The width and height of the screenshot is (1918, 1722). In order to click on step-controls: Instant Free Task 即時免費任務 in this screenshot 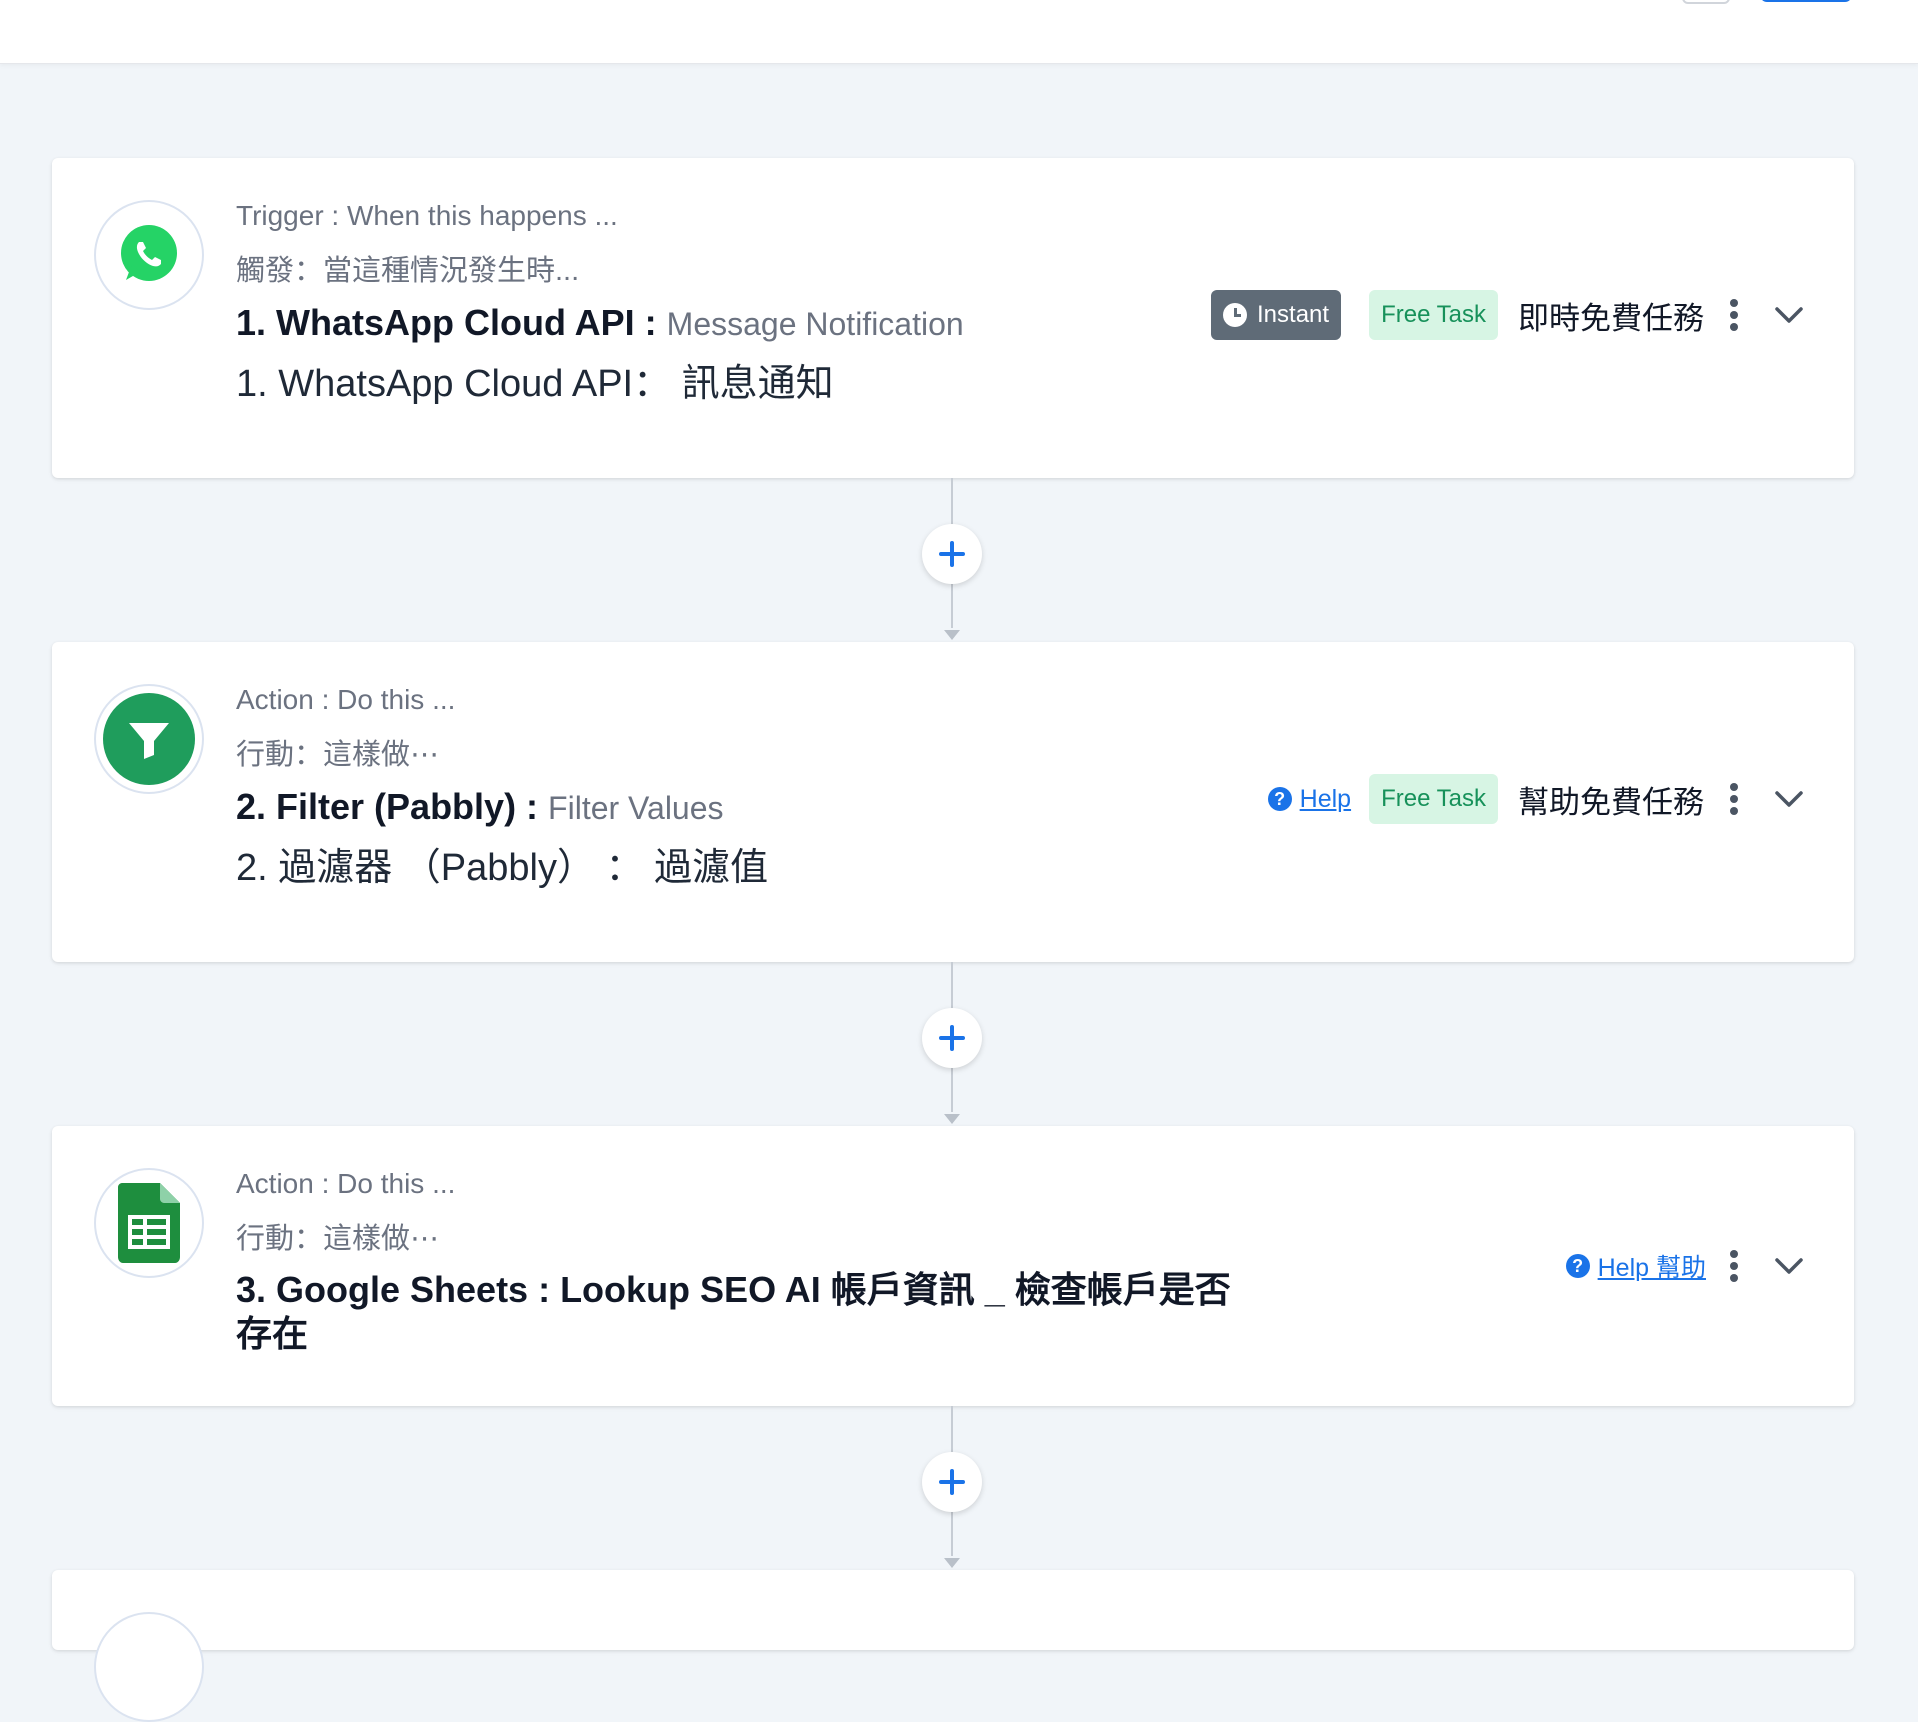, I will do `click(1508, 315)`.